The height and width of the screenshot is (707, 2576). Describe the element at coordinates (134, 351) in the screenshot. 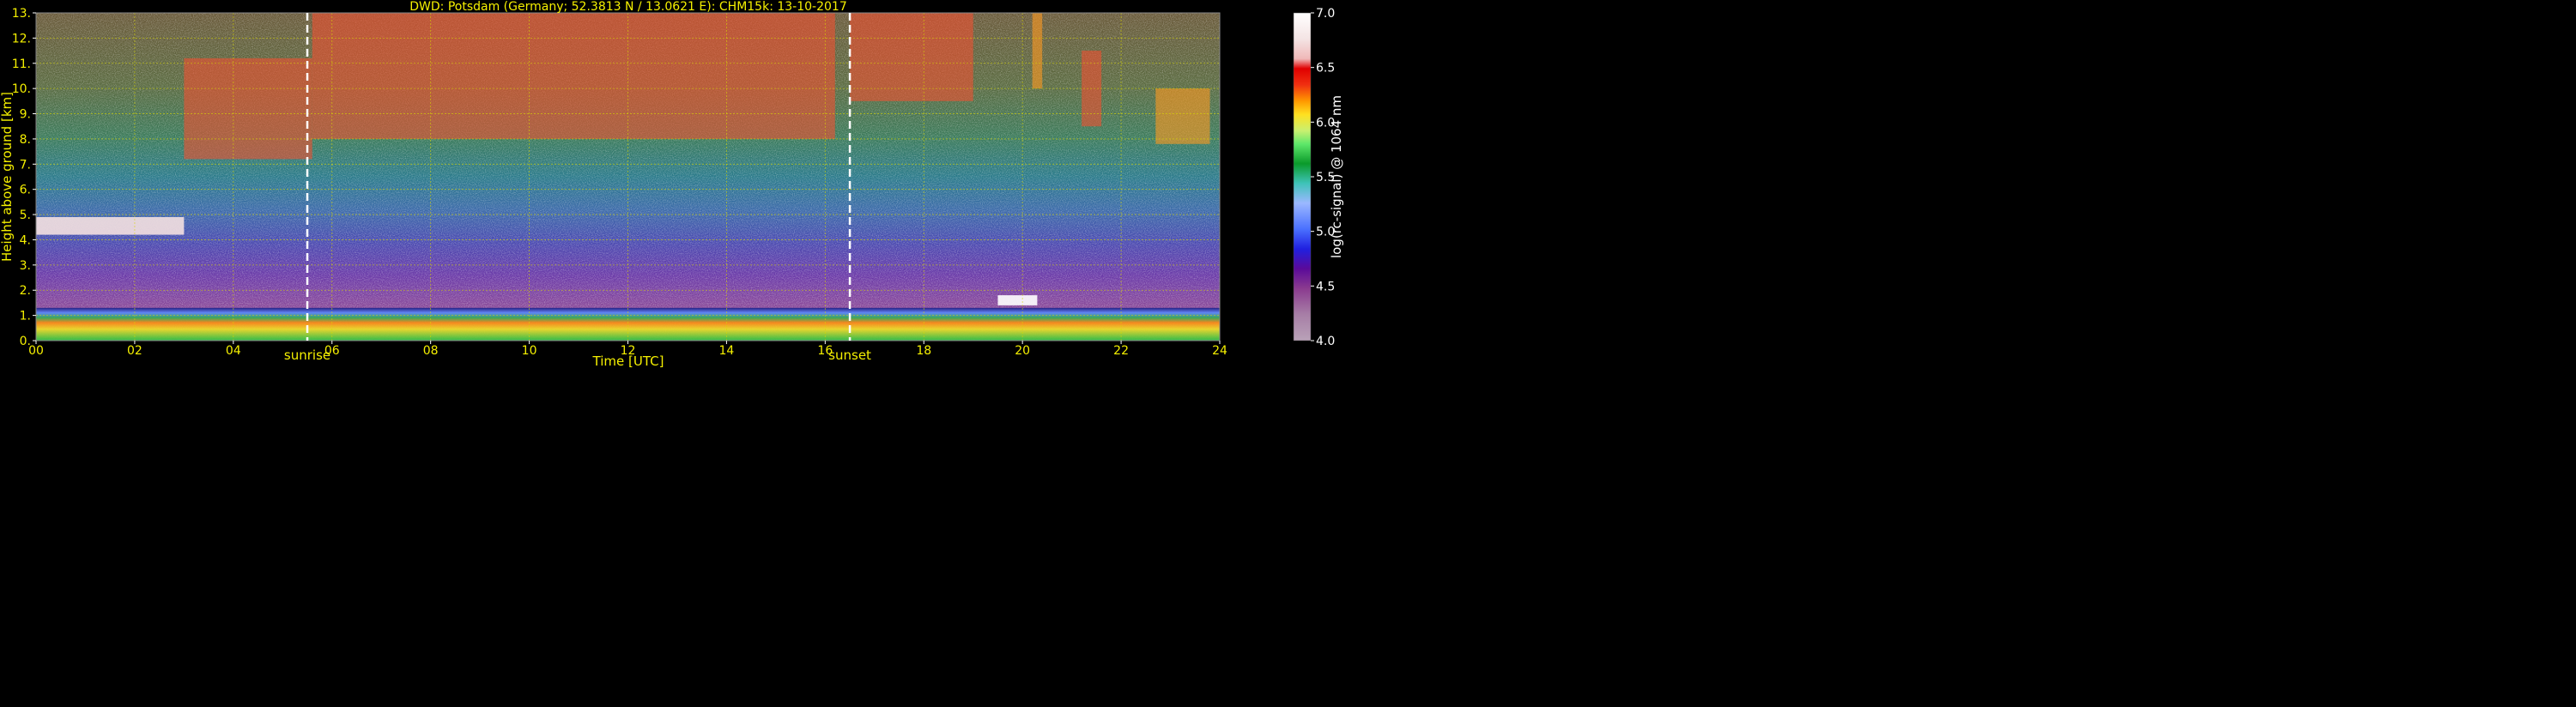

I see `x-tick-label-02: 02` at that location.